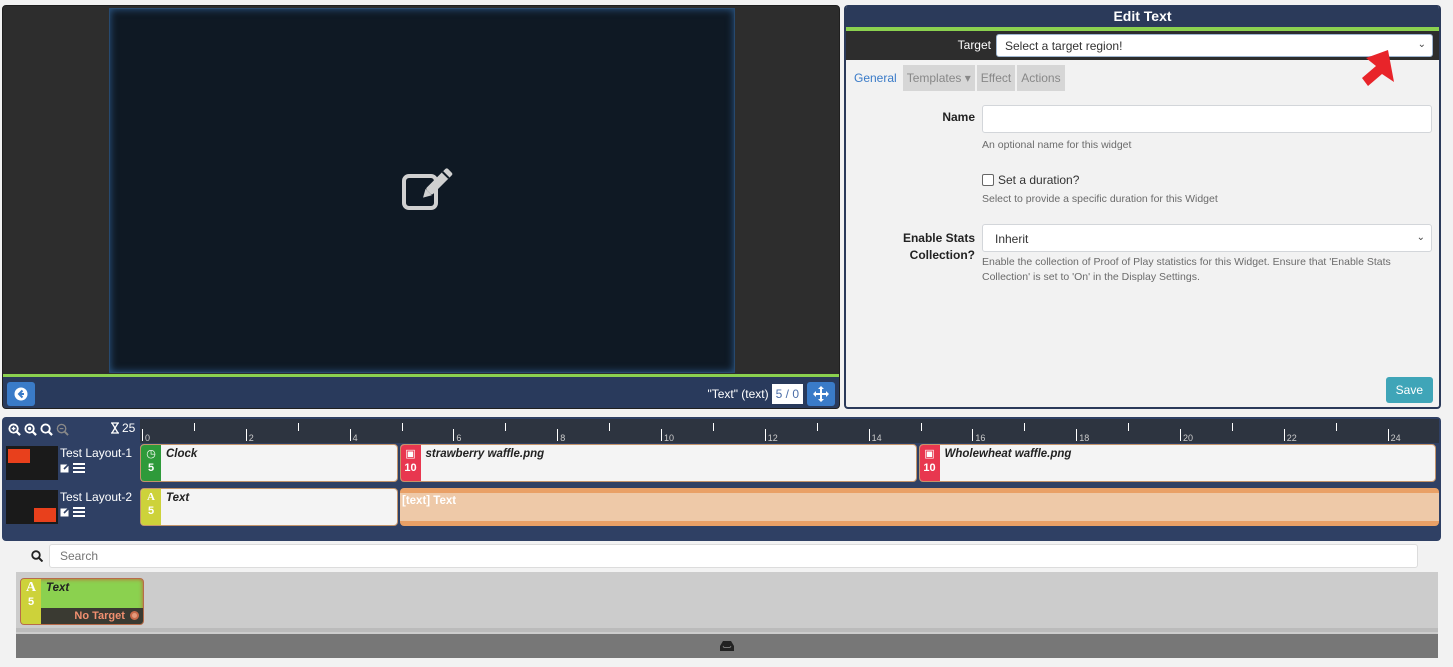 This screenshot has height=667, width=1453. What do you see at coordinates (14, 429) in the screenshot?
I see `zoom-in-icon` at bounding box center [14, 429].